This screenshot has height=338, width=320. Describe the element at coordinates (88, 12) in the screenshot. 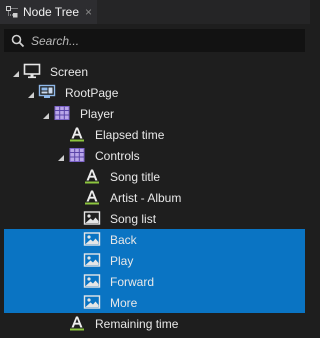

I see `close-icon: ×` at that location.